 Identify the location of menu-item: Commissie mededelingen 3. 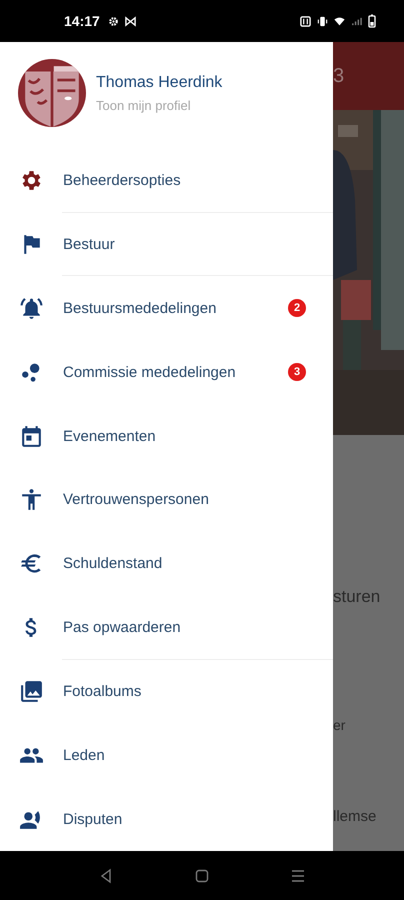
(166, 372).